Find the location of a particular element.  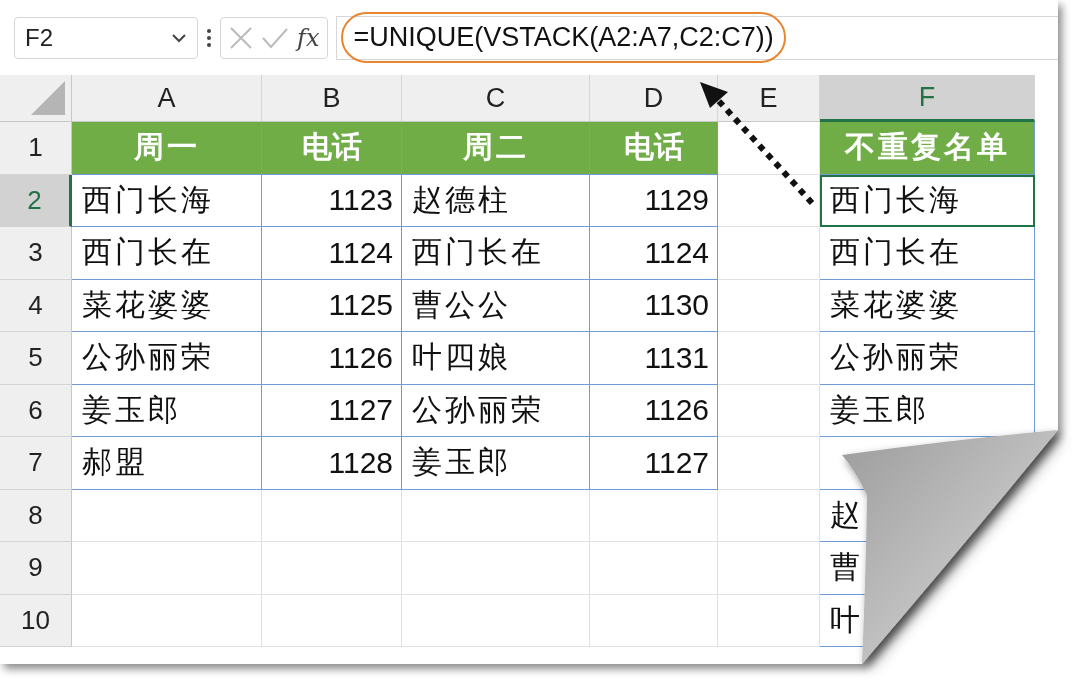

check-icon is located at coordinates (275, 37).